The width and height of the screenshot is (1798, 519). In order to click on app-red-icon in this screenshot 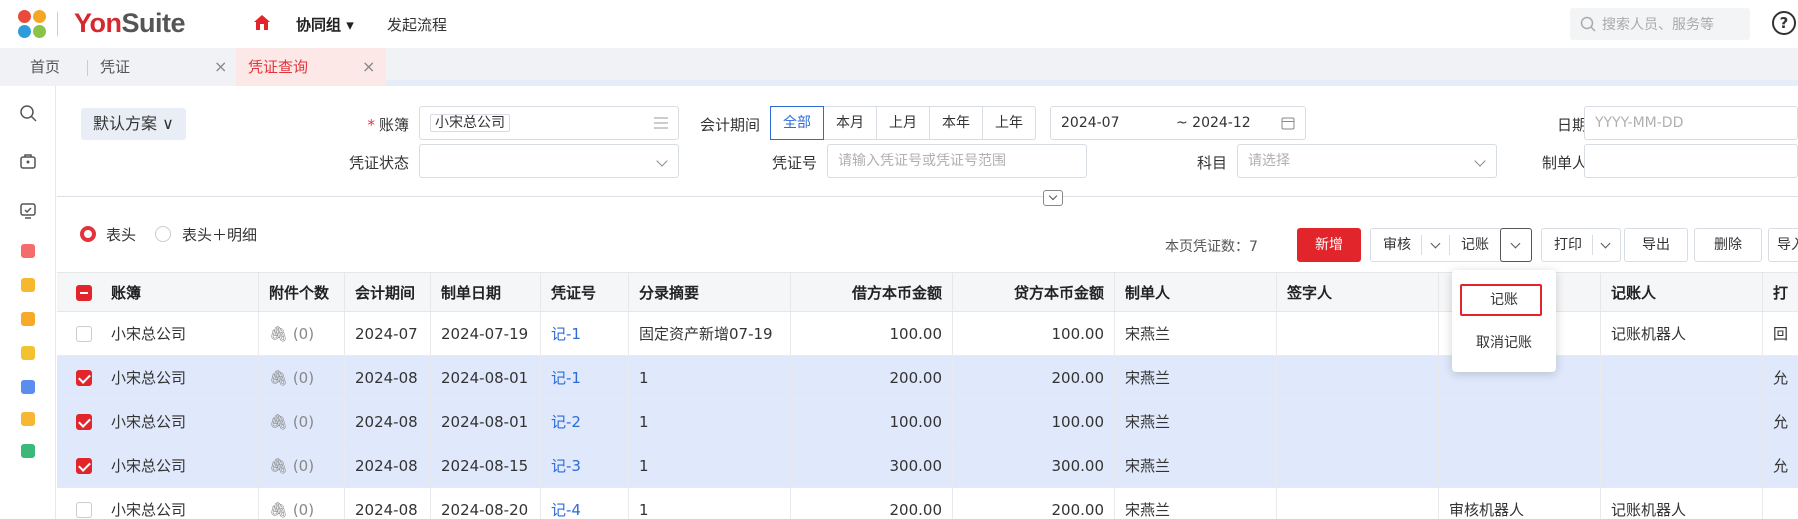, I will do `click(28, 251)`.